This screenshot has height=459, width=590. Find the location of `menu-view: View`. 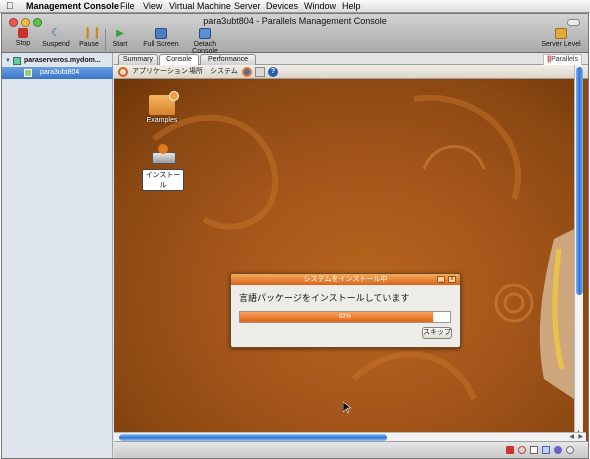

menu-view: View is located at coordinates (152, 6).